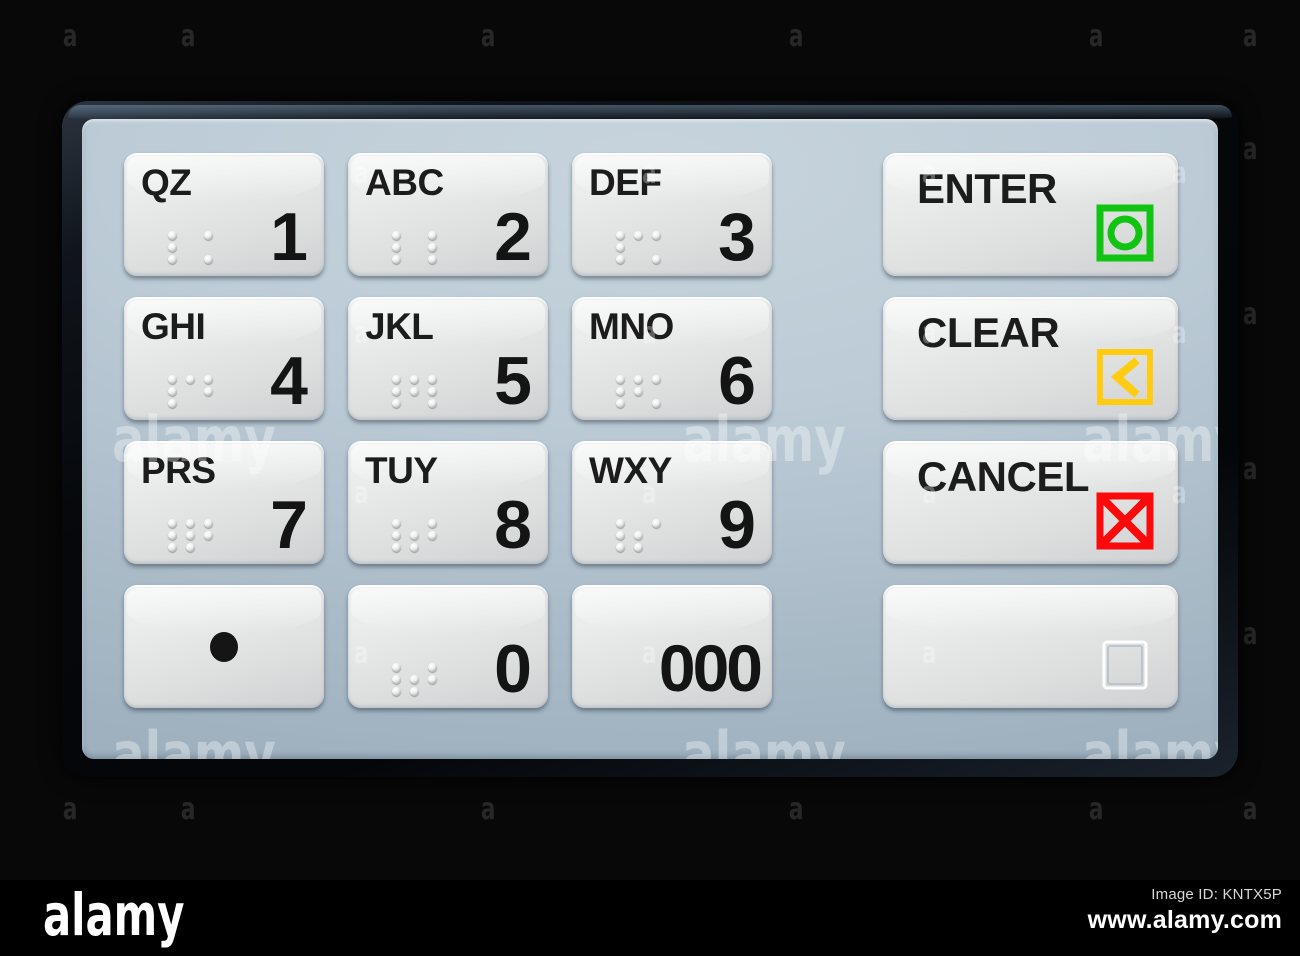 The width and height of the screenshot is (1300, 956). Describe the element at coordinates (173, 326) in the screenshot. I see `key-letters: GHI` at that location.